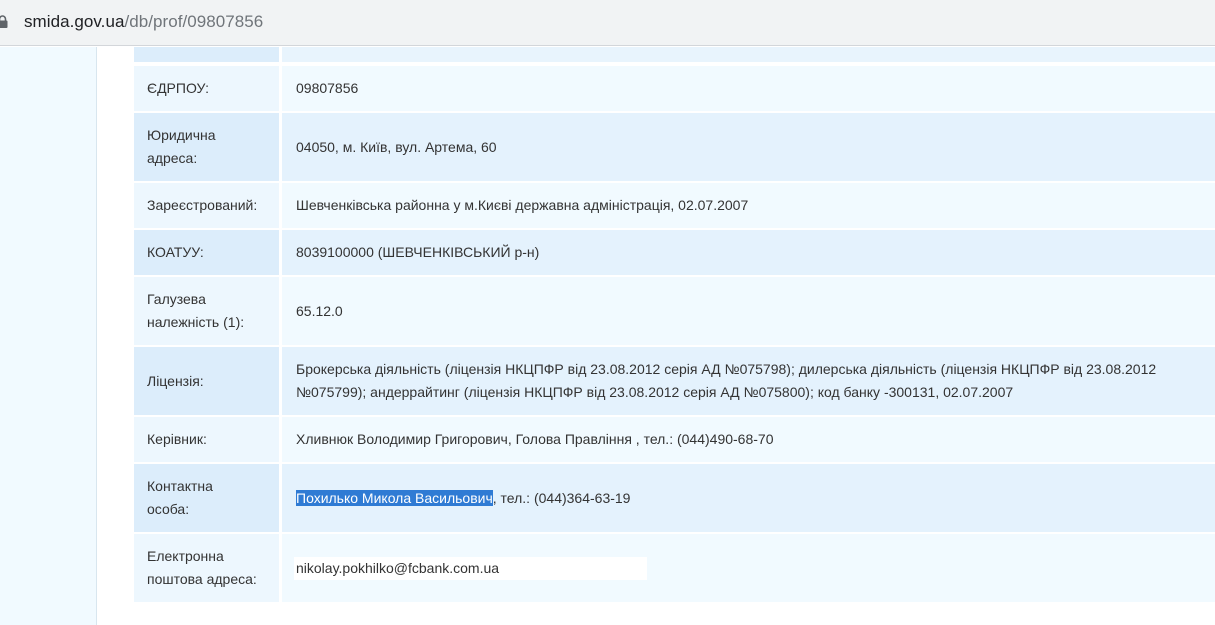  What do you see at coordinates (180, 486) in the screenshot?
I see `label-text-line: Контактна` at bounding box center [180, 486].